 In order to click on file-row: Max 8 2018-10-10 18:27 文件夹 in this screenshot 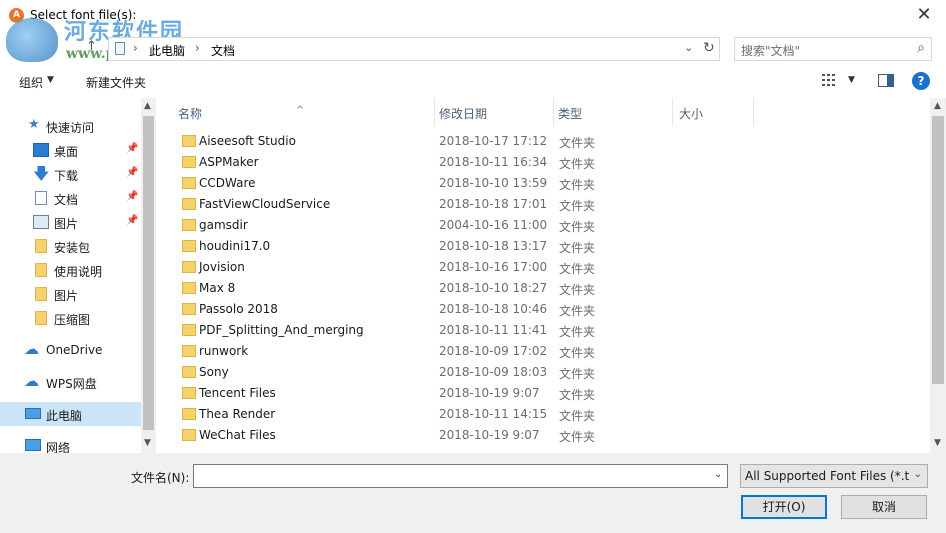, I will do `click(544, 288)`.